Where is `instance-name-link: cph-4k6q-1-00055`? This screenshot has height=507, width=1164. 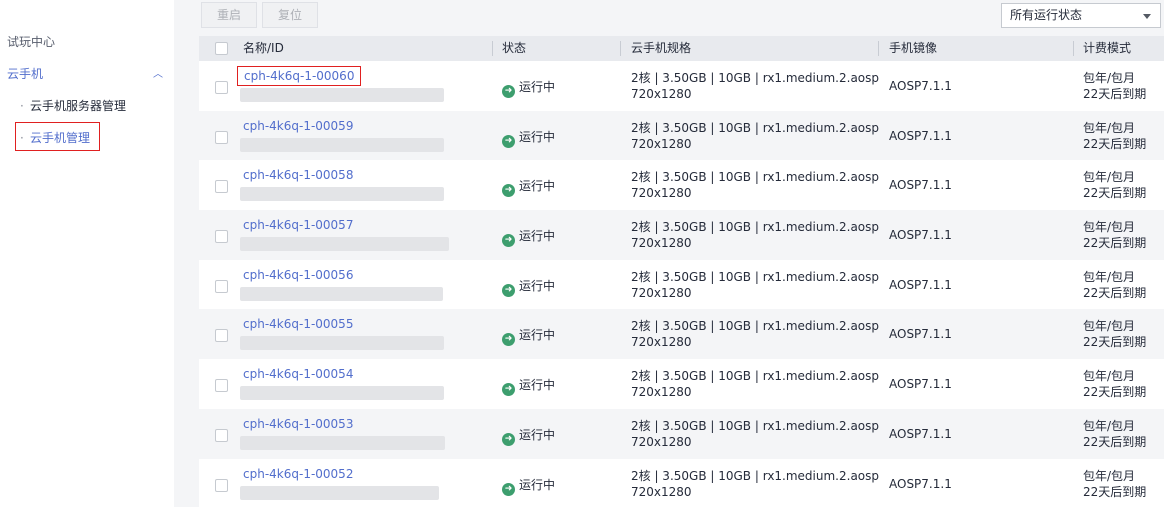
instance-name-link: cph-4k6q-1-00055 is located at coordinates (298, 324).